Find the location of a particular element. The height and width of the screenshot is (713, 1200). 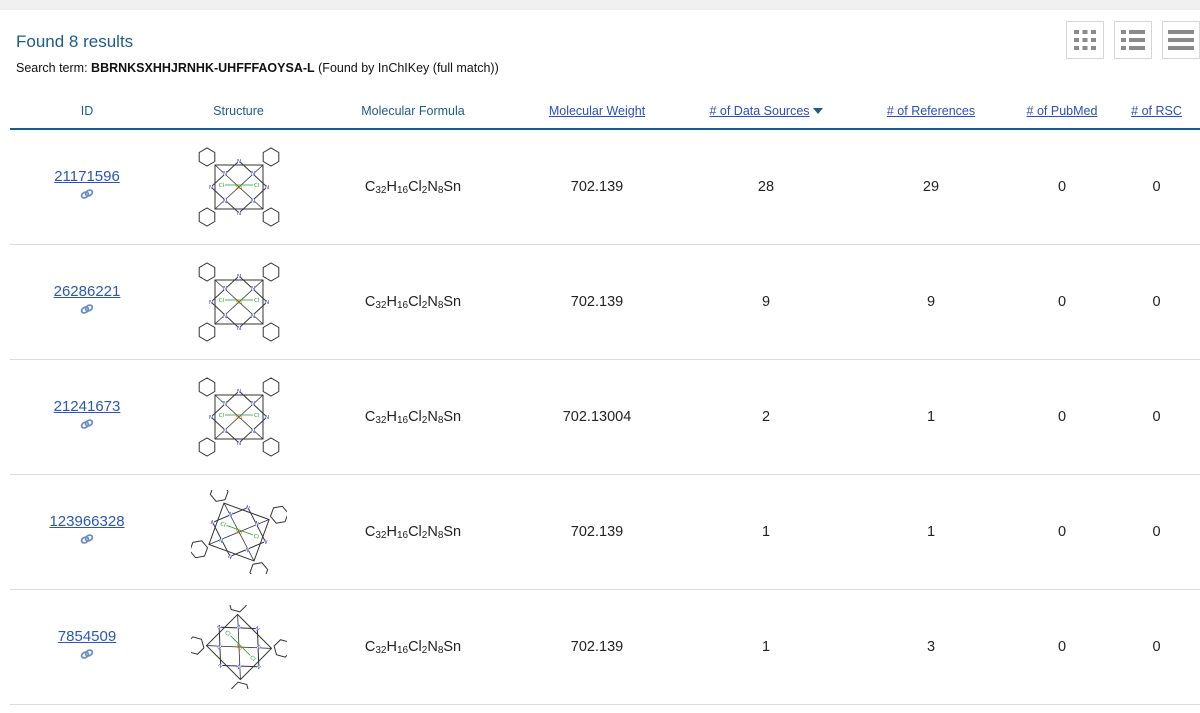

cell-id: 7854509 is located at coordinates (87, 647).